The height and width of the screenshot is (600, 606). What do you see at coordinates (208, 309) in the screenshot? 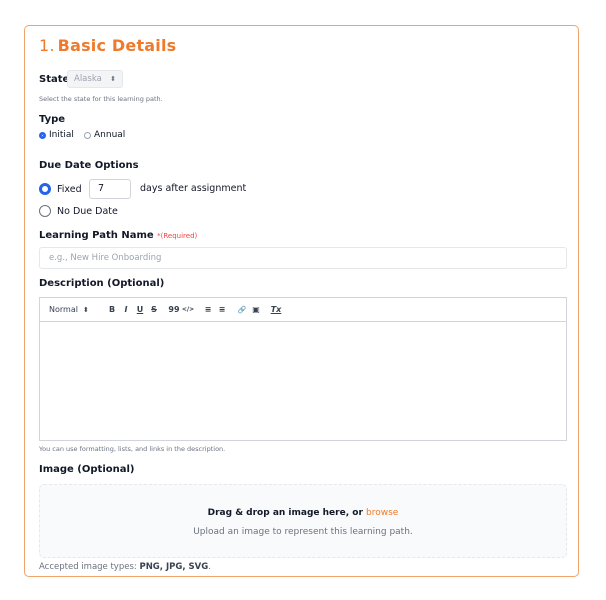
I see `ordered-list-icon: ≡` at bounding box center [208, 309].